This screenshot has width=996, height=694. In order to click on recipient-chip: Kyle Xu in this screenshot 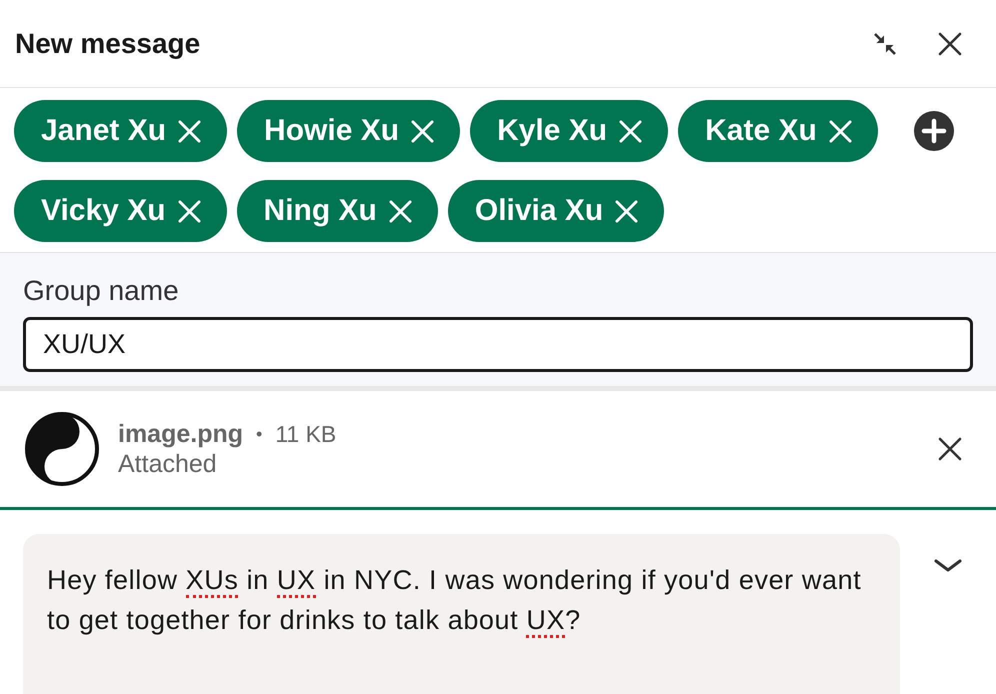, I will do `click(569, 131)`.